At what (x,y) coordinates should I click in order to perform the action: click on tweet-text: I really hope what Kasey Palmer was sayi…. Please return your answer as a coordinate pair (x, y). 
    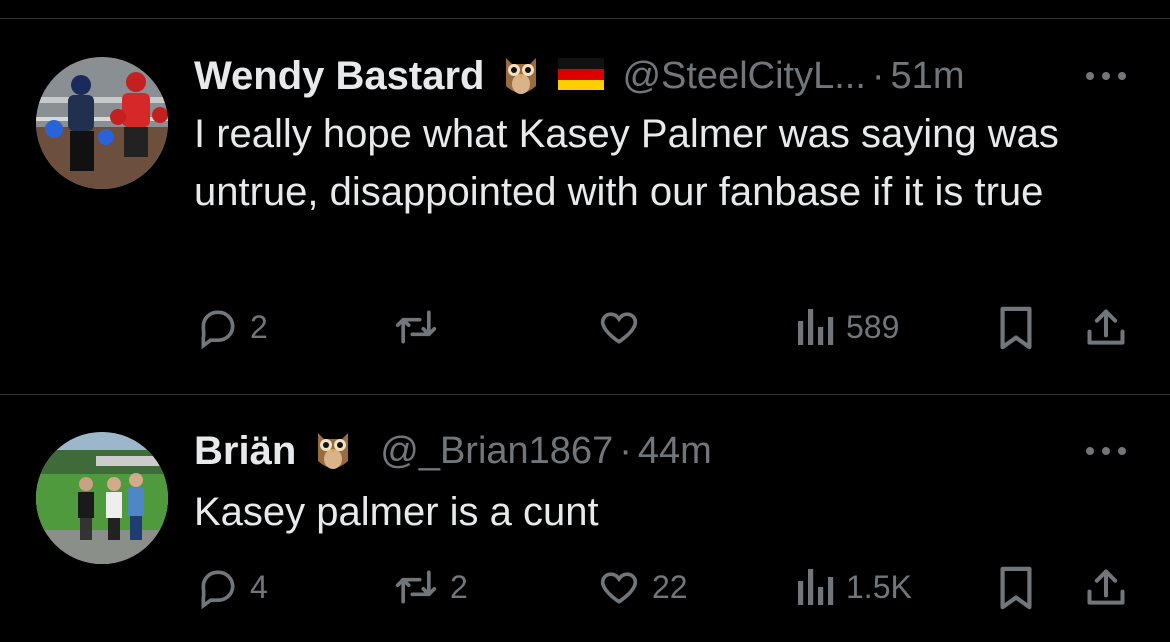
    Looking at the image, I should click on (626, 163).